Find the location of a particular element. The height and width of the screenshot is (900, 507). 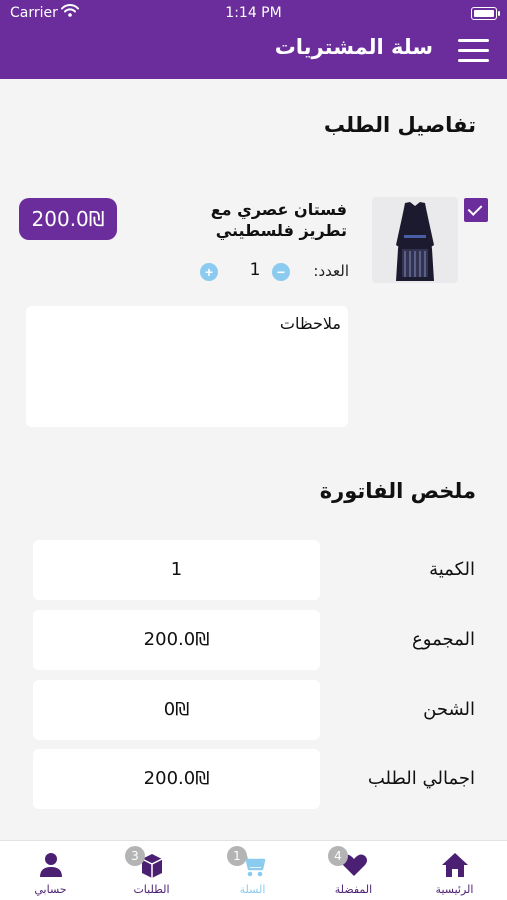

tab-orders: 3 الطلبات is located at coordinates (151, 870).